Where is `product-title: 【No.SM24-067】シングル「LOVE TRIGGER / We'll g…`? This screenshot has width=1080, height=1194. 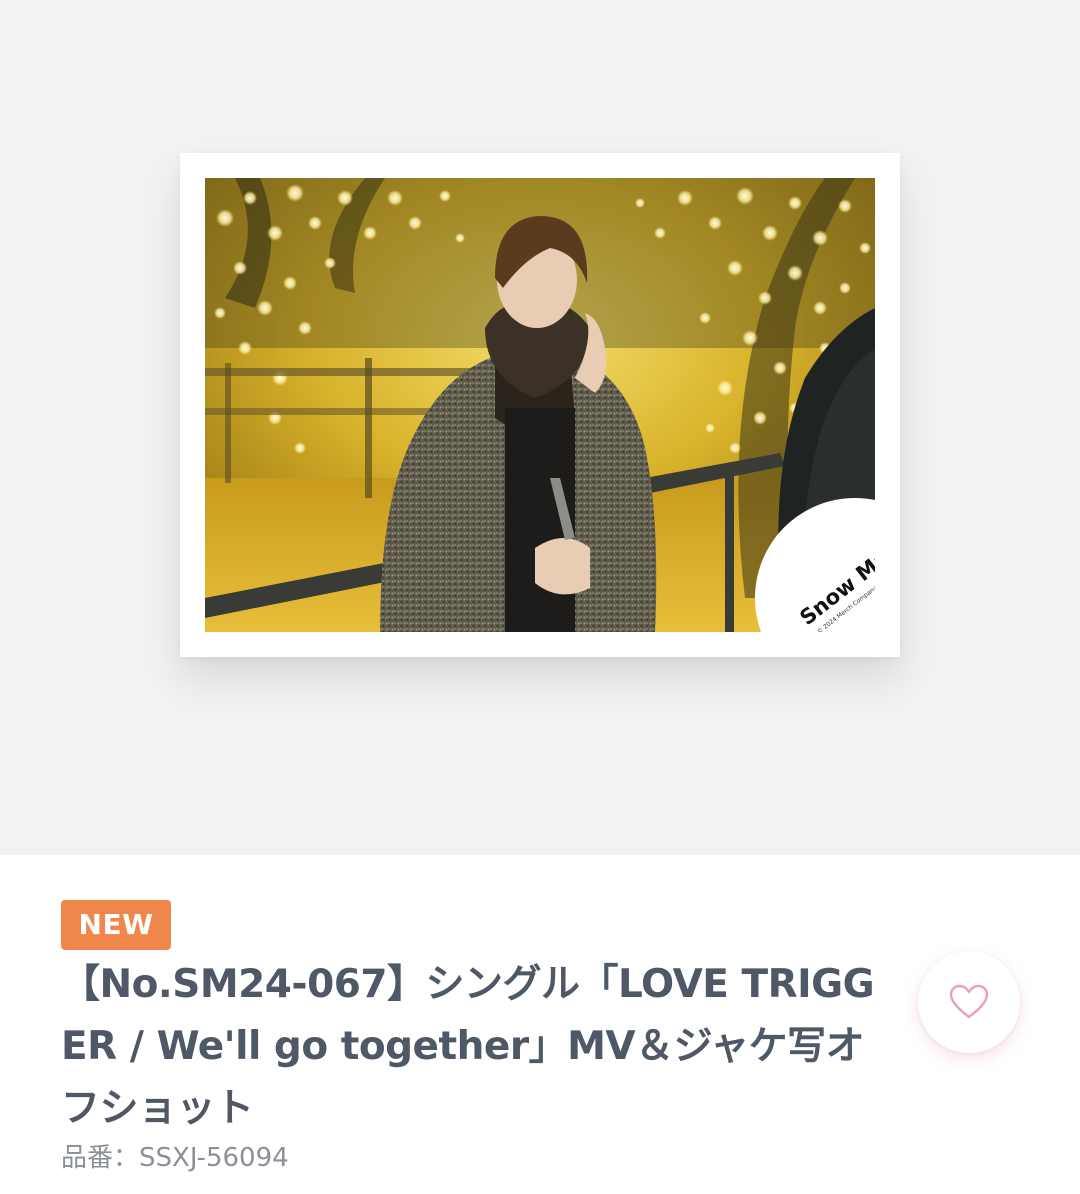 product-title: 【No.SM24-067】シングル「LOVE TRIGGER / We'll g… is located at coordinates (468, 1046).